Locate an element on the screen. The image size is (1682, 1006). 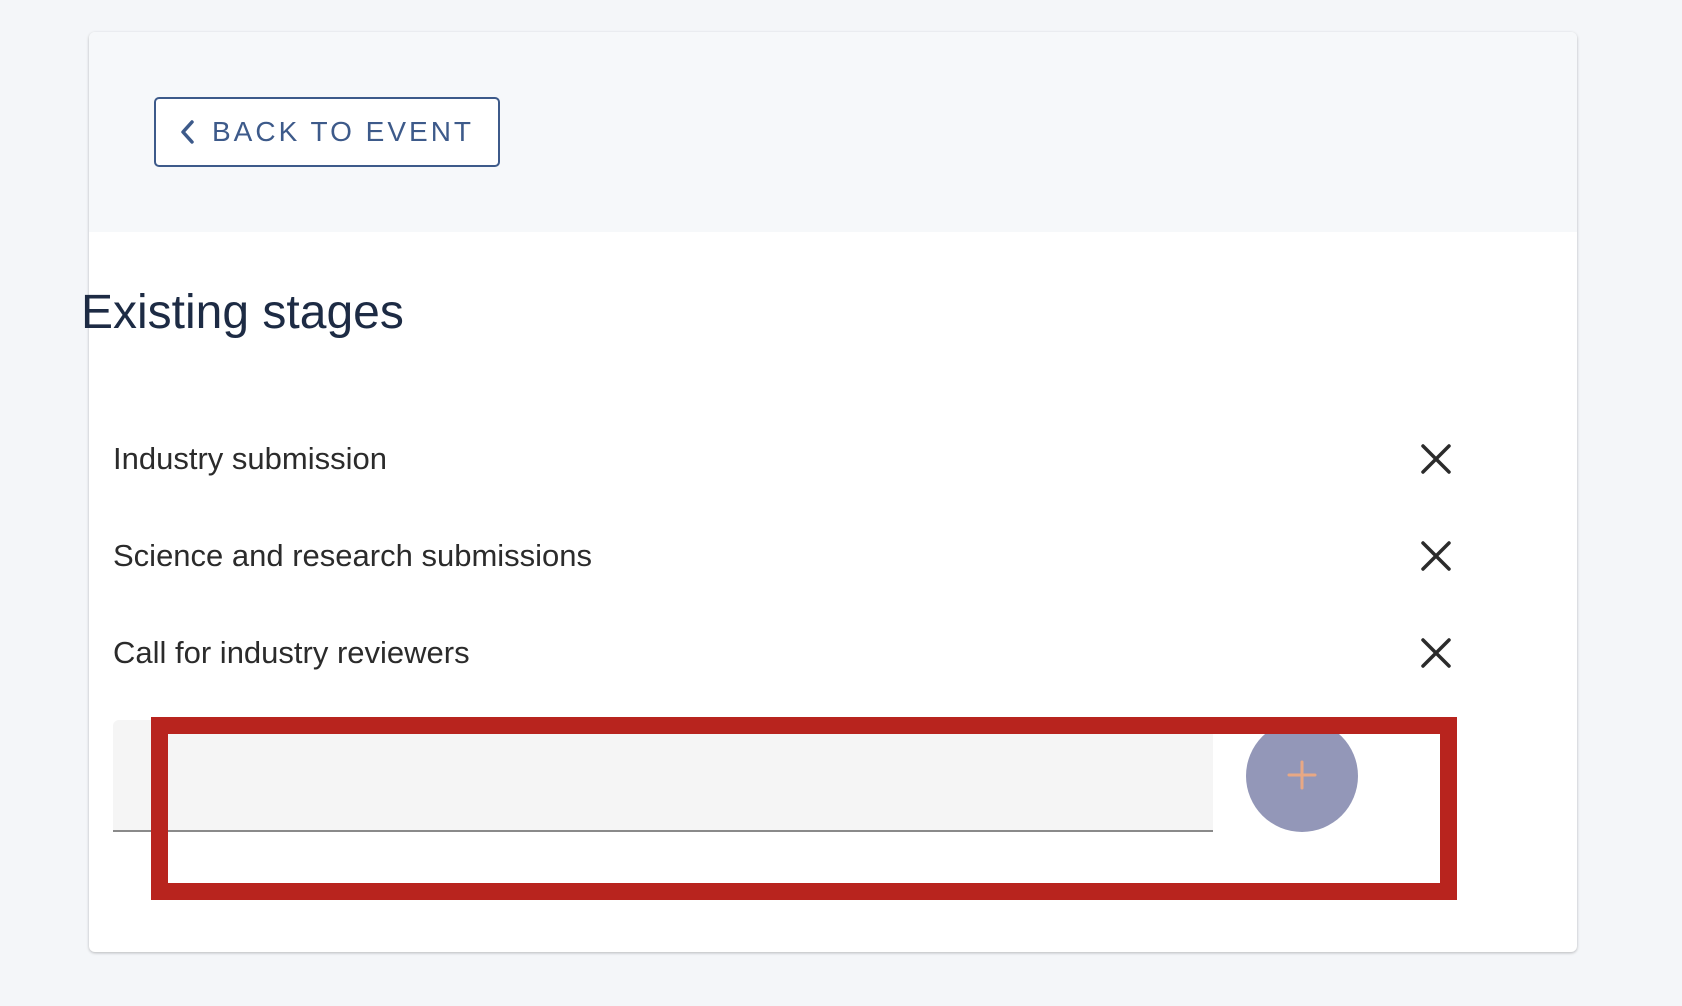
back-to-event-button: BACK TO EVENT is located at coordinates (327, 132).